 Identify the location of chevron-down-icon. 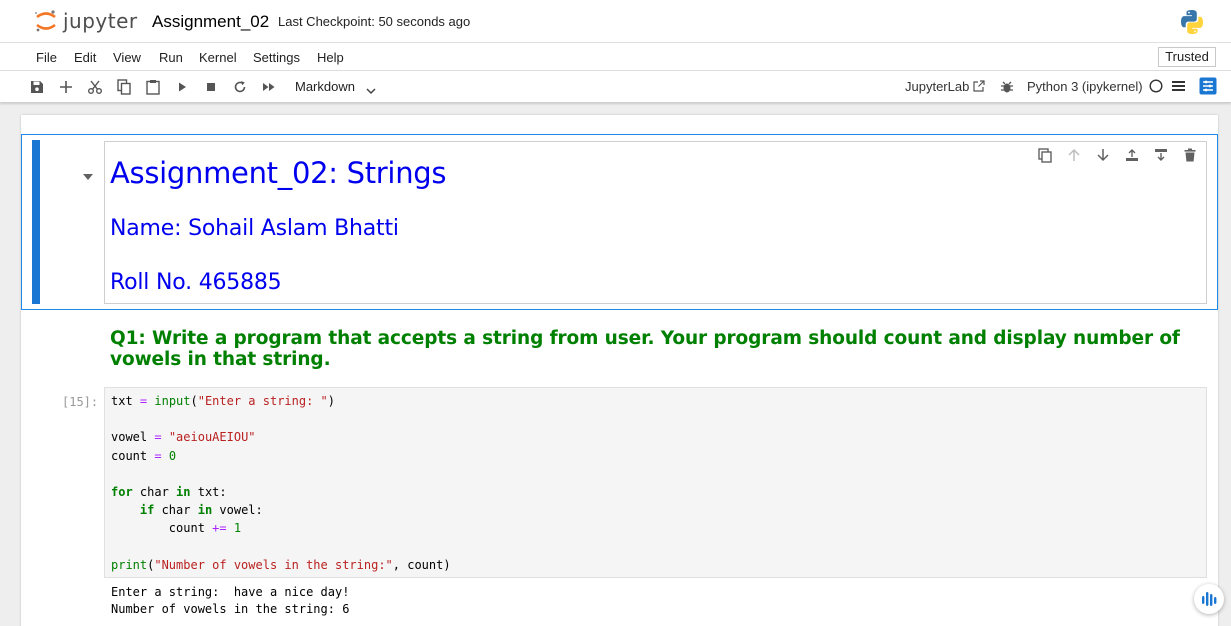
(371, 91).